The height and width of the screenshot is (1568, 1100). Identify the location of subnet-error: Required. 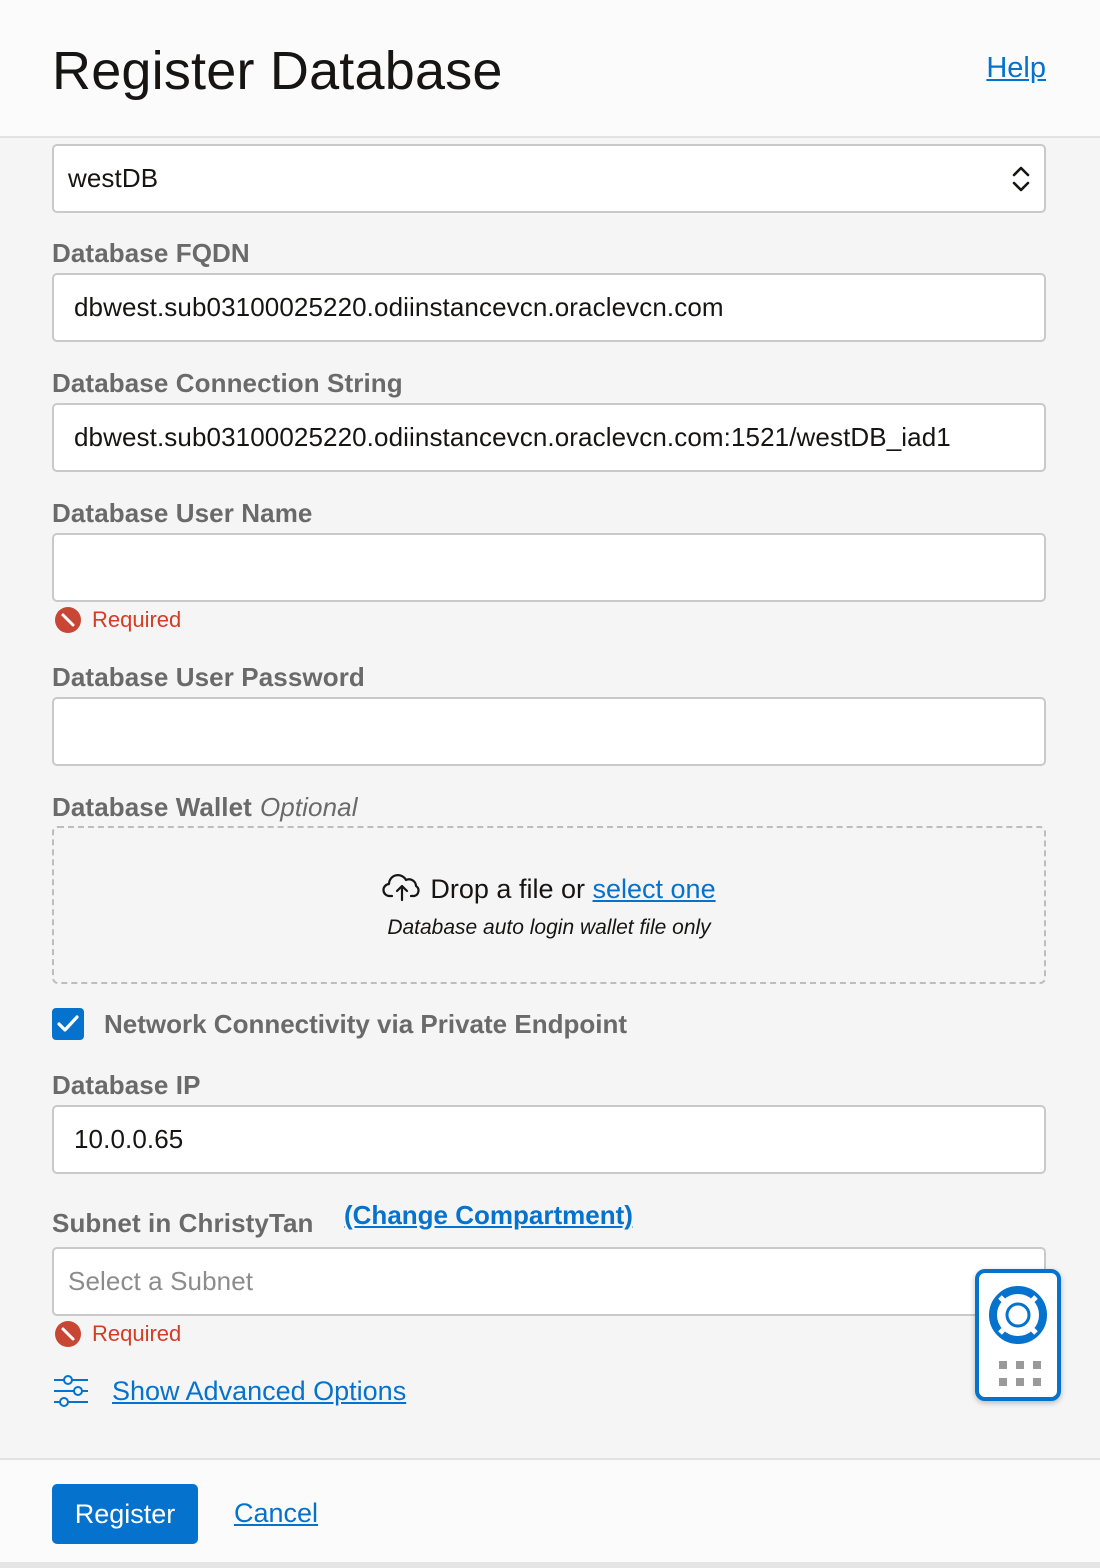
(117, 1334).